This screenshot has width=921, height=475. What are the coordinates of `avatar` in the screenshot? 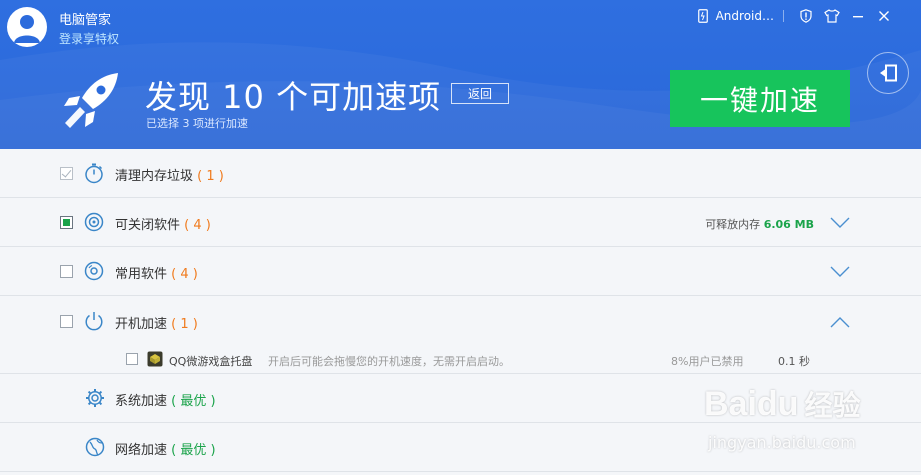 It's located at (27, 27).